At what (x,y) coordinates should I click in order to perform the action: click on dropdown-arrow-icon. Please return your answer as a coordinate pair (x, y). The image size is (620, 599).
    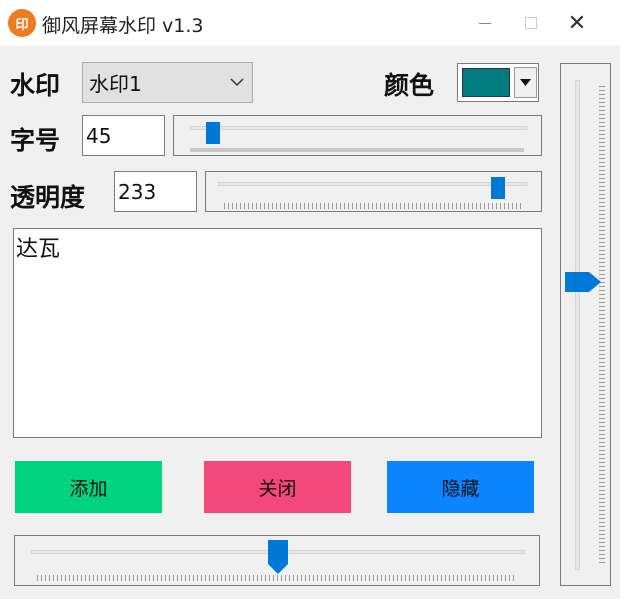
    Looking at the image, I should click on (525, 82).